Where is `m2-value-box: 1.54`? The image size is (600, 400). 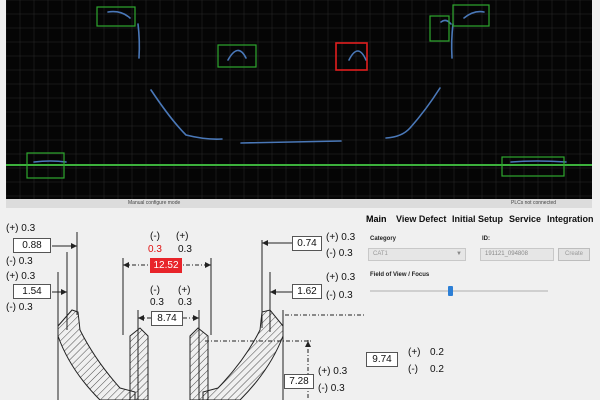 m2-value-box: 1.54 is located at coordinates (32, 291).